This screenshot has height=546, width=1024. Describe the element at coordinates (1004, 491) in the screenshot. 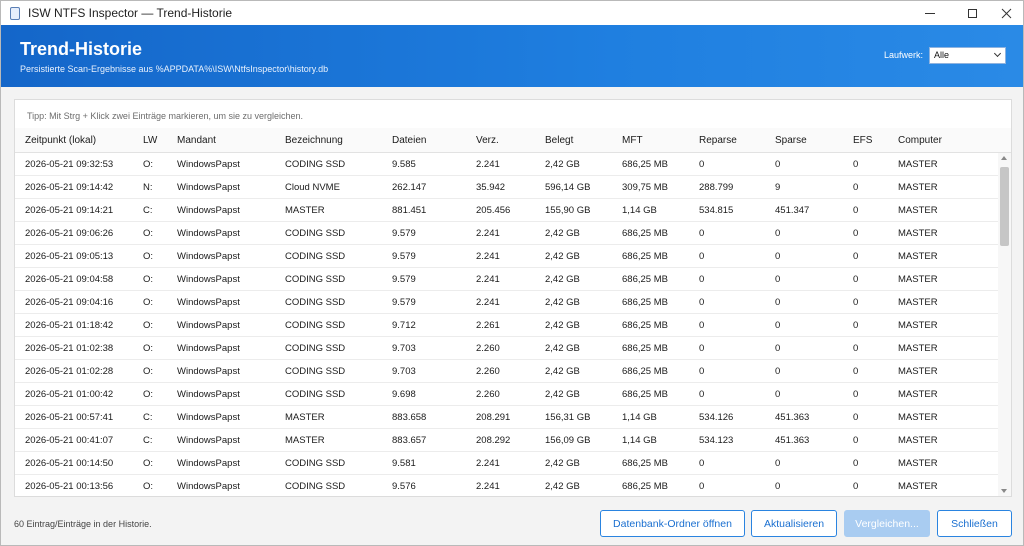

I see `scroll-down-icon` at that location.